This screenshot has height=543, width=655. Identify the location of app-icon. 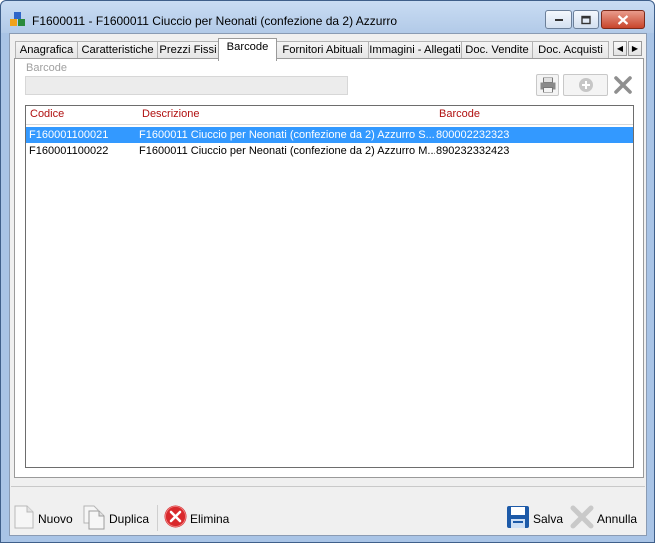
(17, 19).